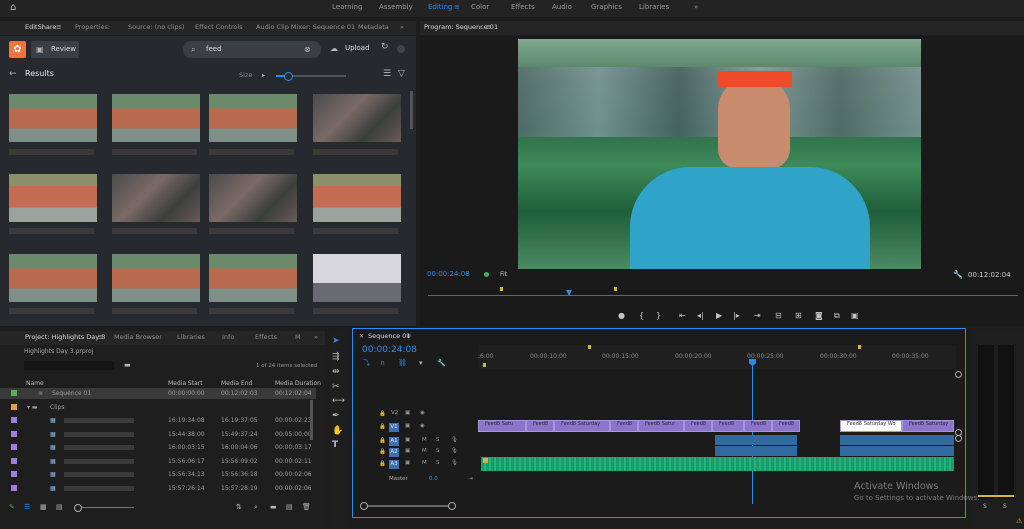 The image size is (1024, 529). I want to click on zoom-slider-handle, so click(78, 508).